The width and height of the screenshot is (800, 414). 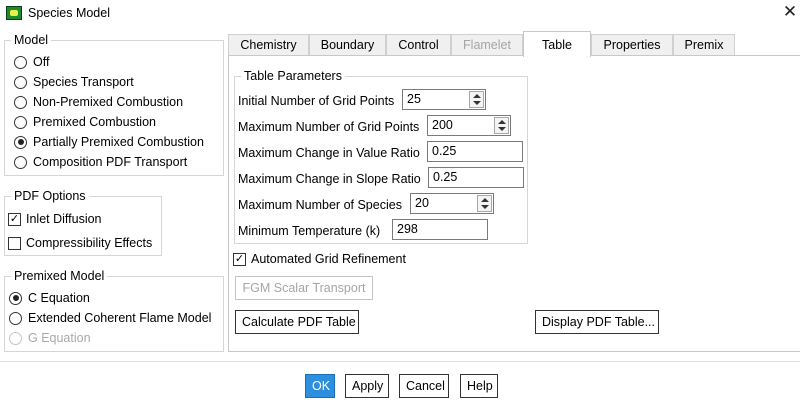 I want to click on max-species-label: Maximum Number of Species, so click(x=320, y=205).